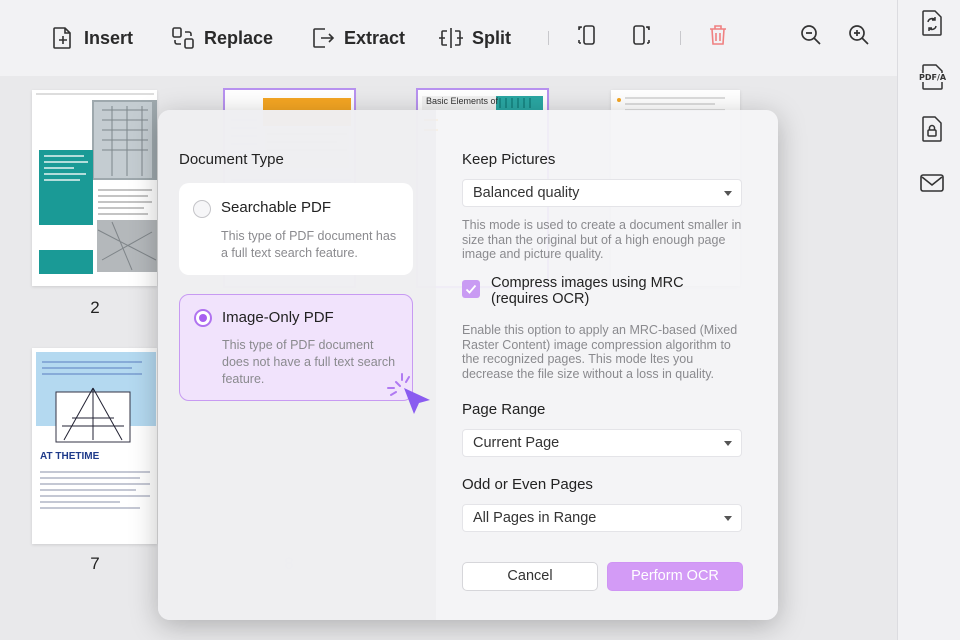  What do you see at coordinates (535, 518) in the screenshot?
I see `select-value: All Pages in Range` at bounding box center [535, 518].